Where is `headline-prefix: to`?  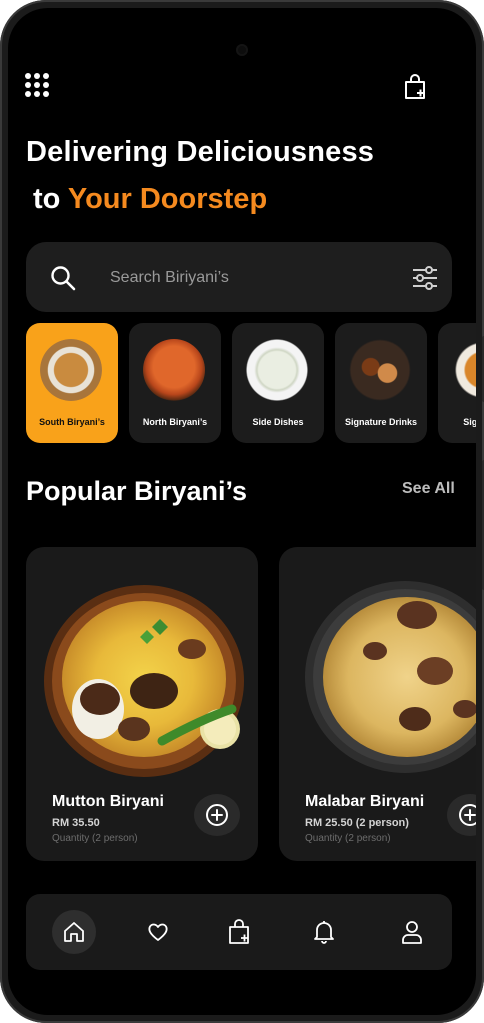 headline-prefix: to is located at coordinates (50, 199).